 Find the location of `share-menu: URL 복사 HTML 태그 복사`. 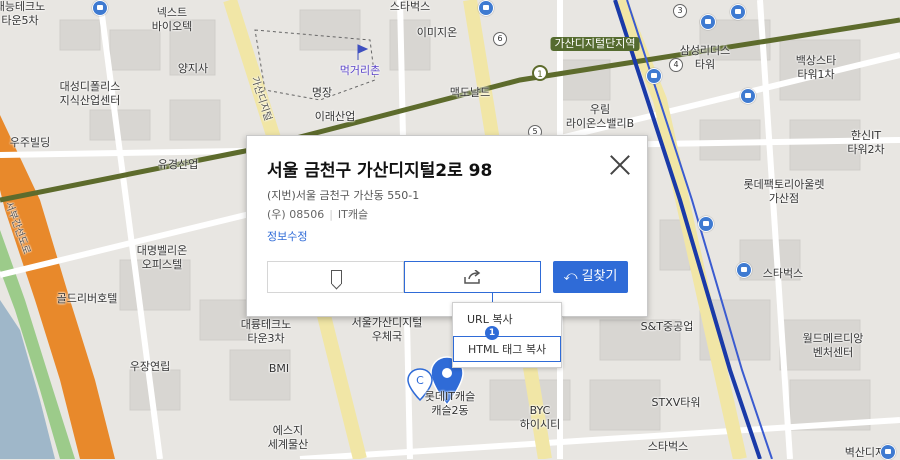

share-menu: URL 복사 HTML 태그 복사 is located at coordinates (507, 335).